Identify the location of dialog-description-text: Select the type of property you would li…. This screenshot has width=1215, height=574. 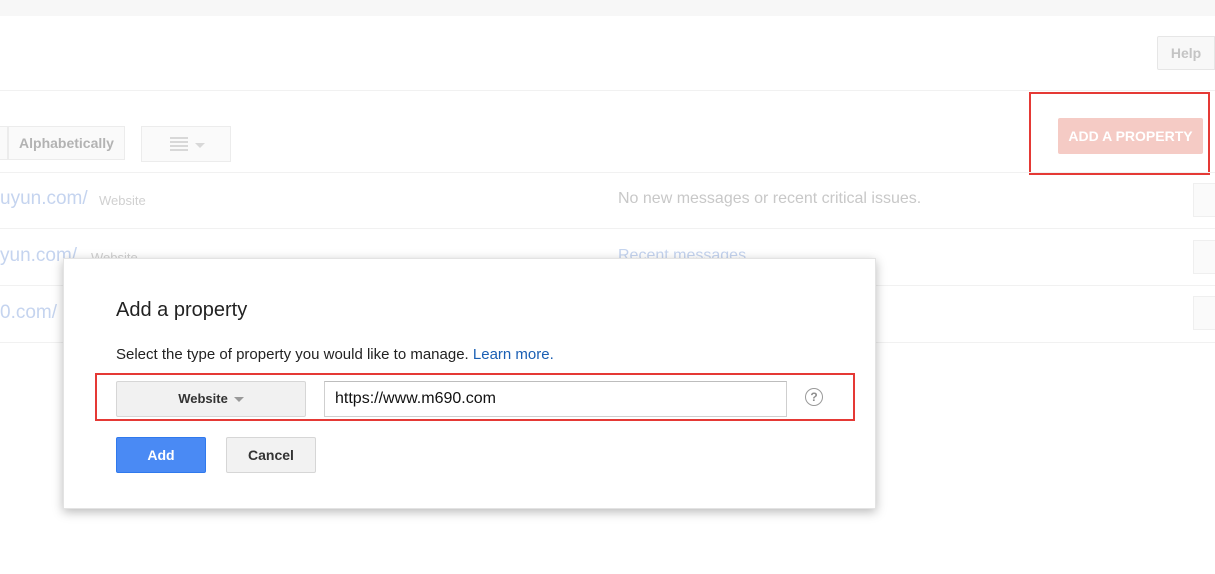
(292, 354).